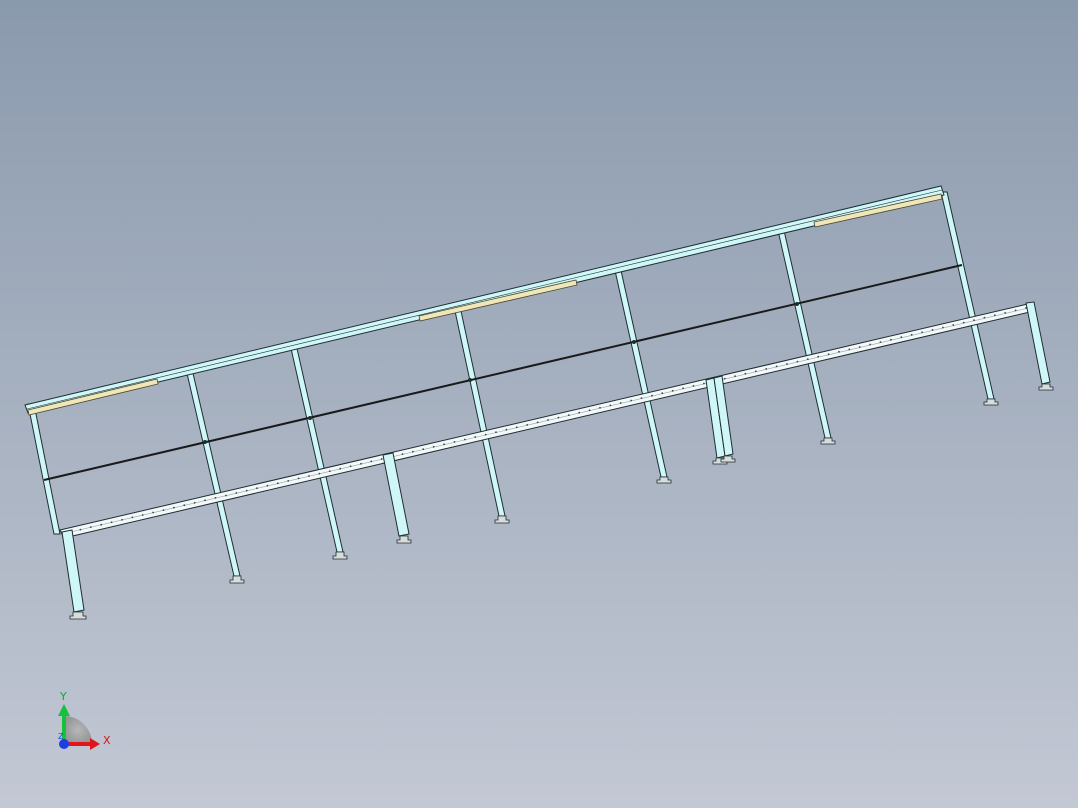 This screenshot has width=1078, height=808. Describe the element at coordinates (107, 740) in the screenshot. I see `x-axis-label: X` at that location.